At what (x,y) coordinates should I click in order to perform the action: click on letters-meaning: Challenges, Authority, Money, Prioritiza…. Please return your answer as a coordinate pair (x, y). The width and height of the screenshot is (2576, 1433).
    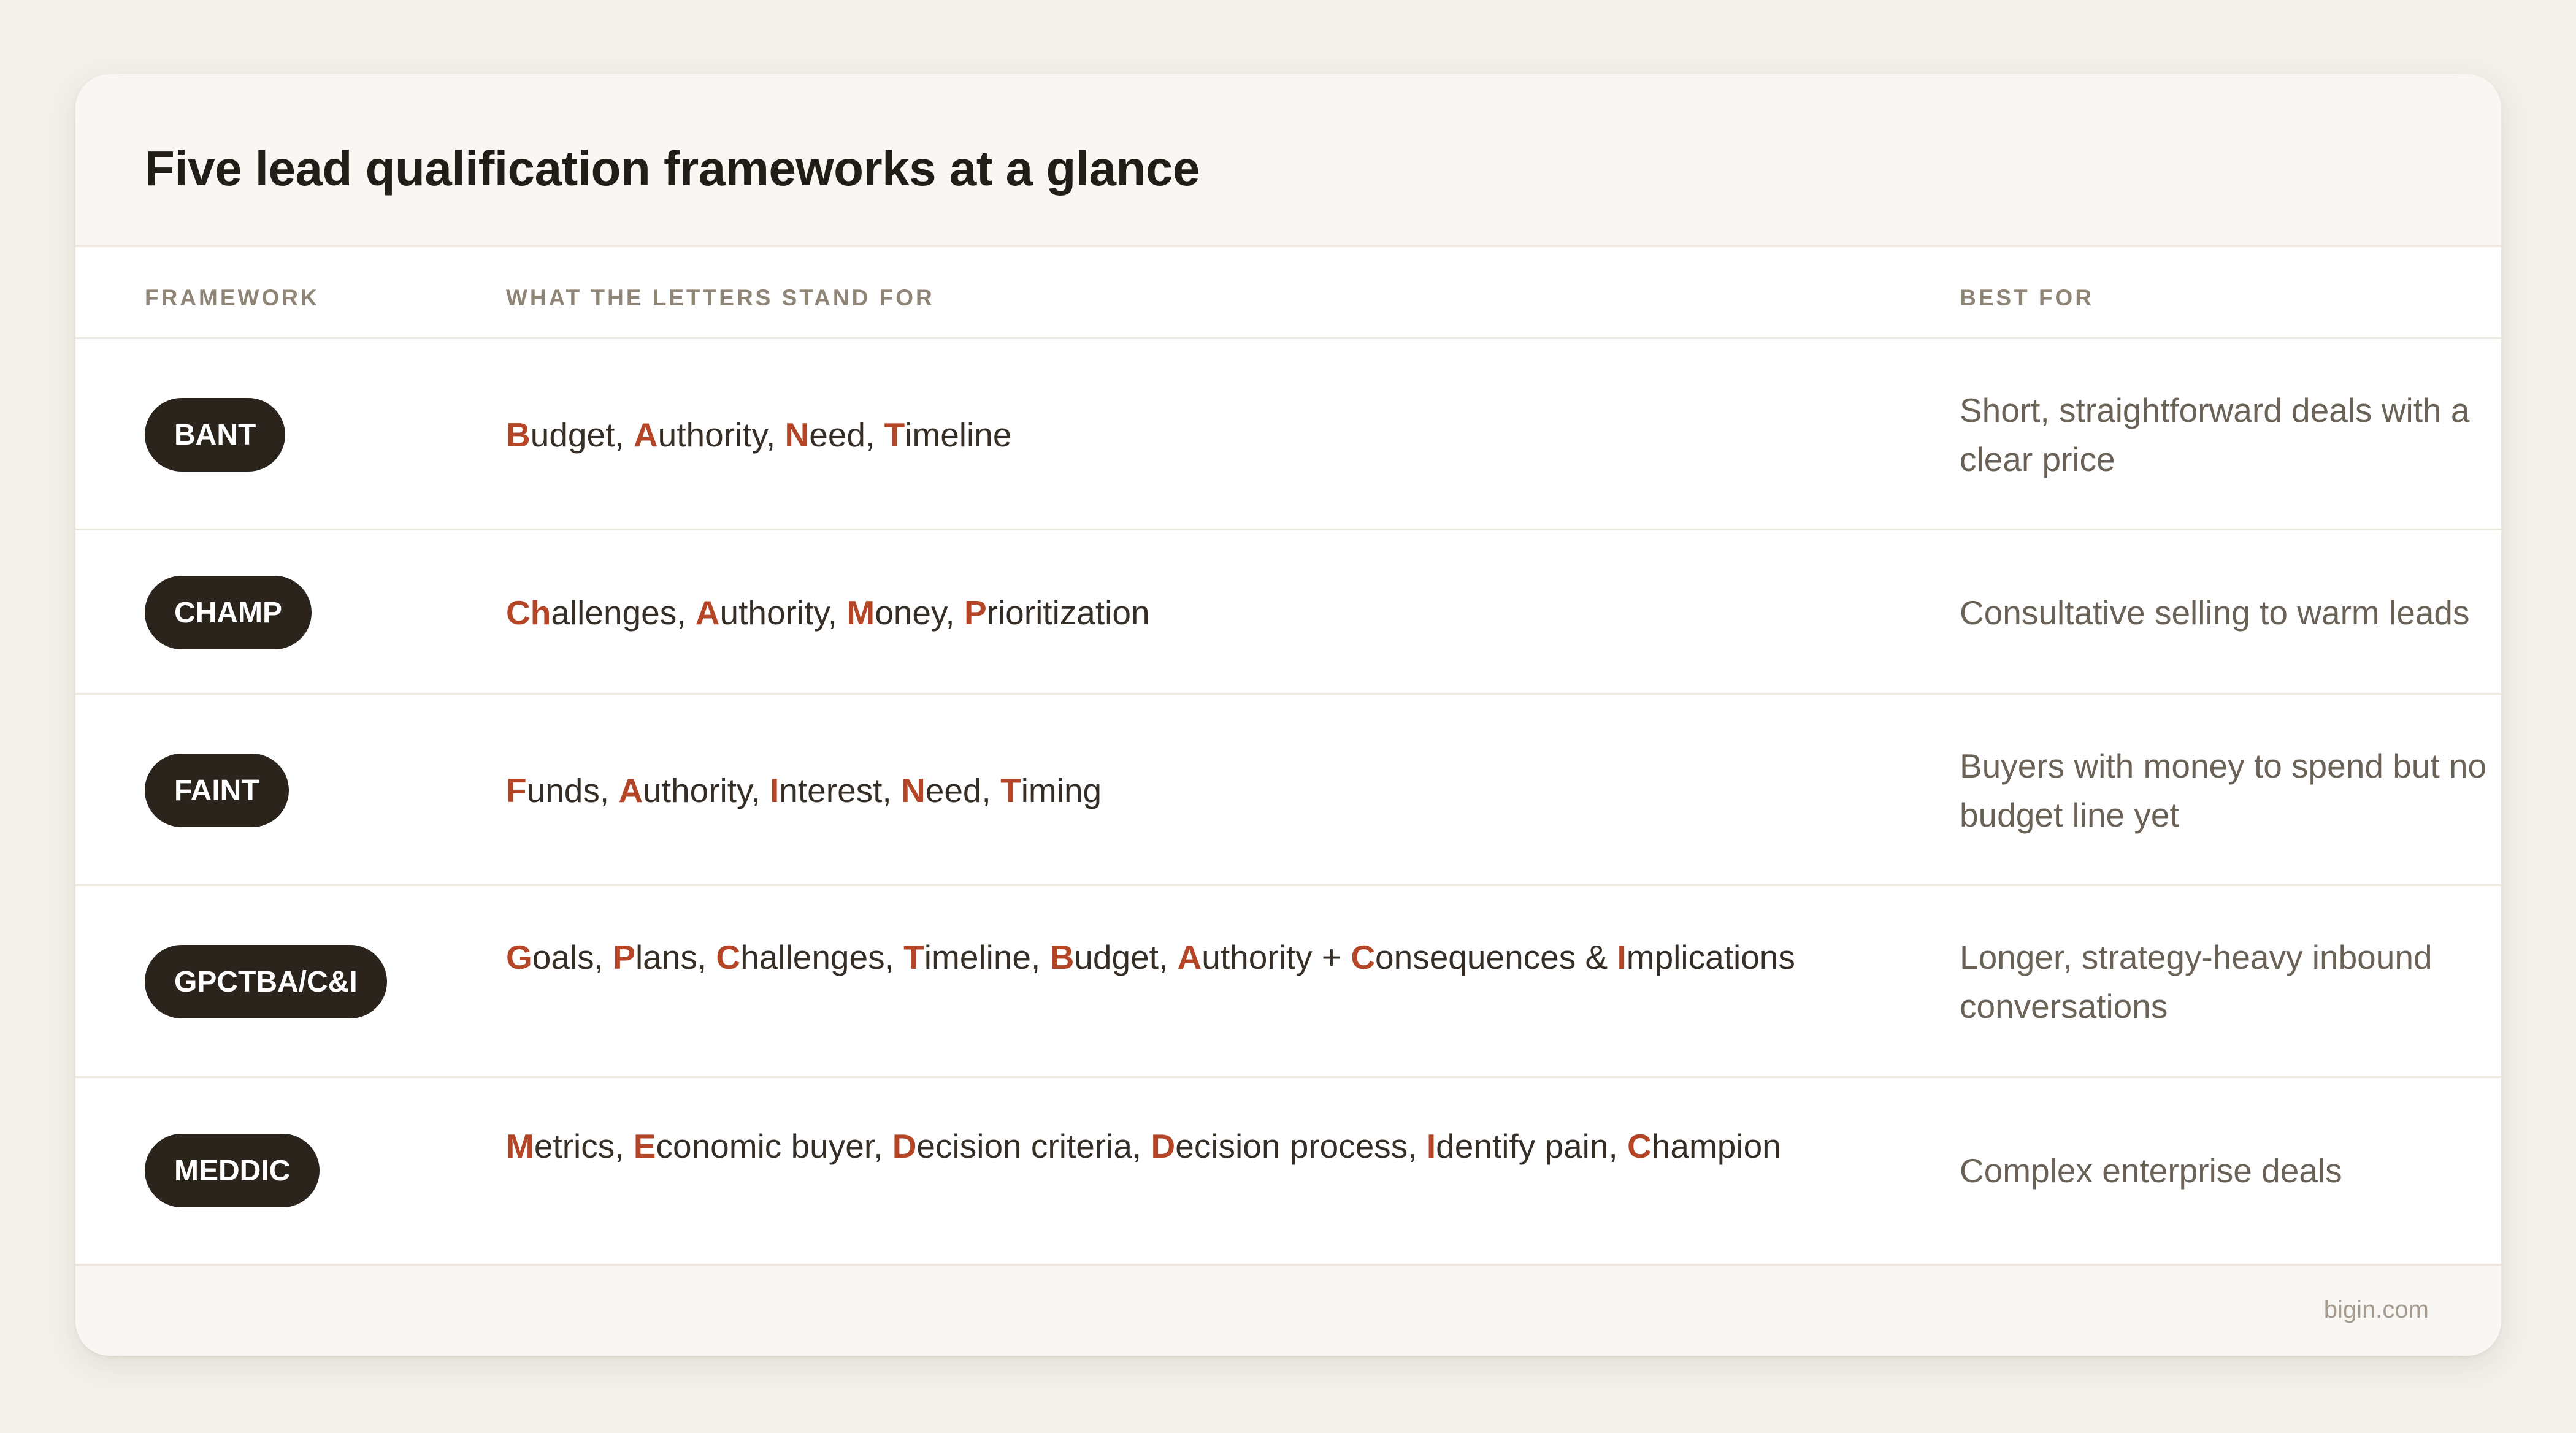
    Looking at the image, I should click on (1168, 612).